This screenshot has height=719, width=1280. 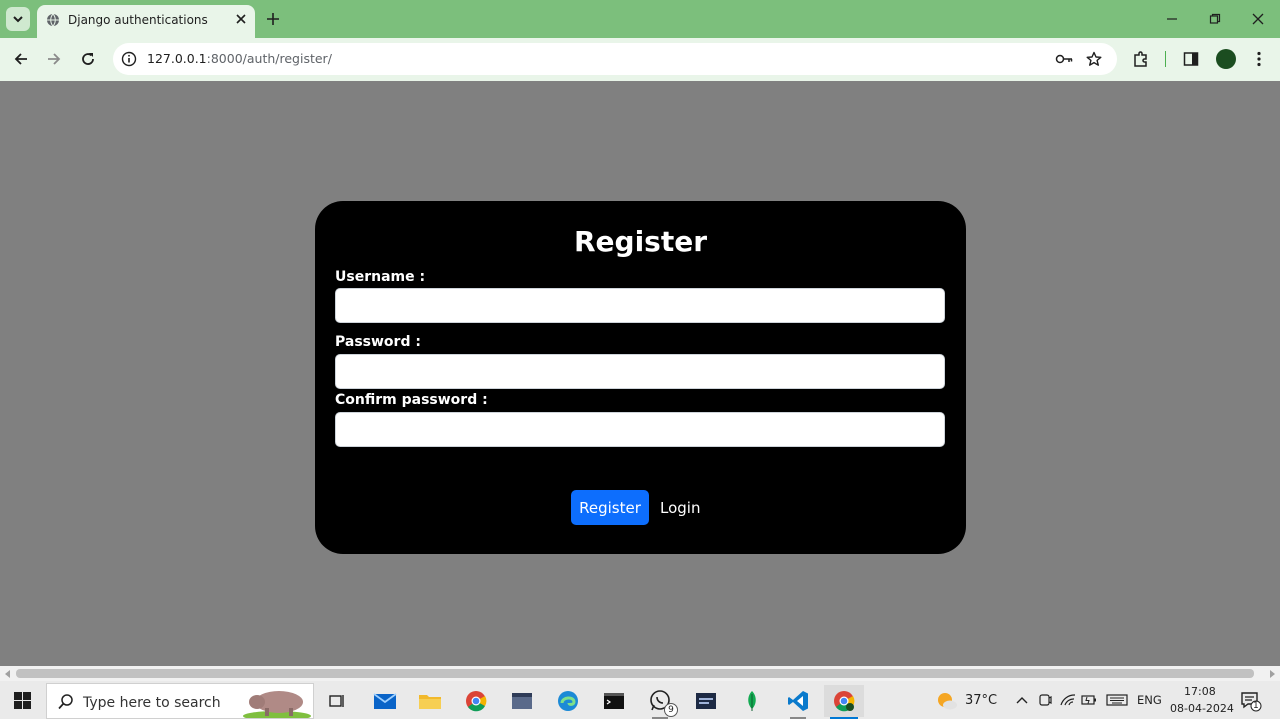 I want to click on windows-icon, so click(x=22, y=700).